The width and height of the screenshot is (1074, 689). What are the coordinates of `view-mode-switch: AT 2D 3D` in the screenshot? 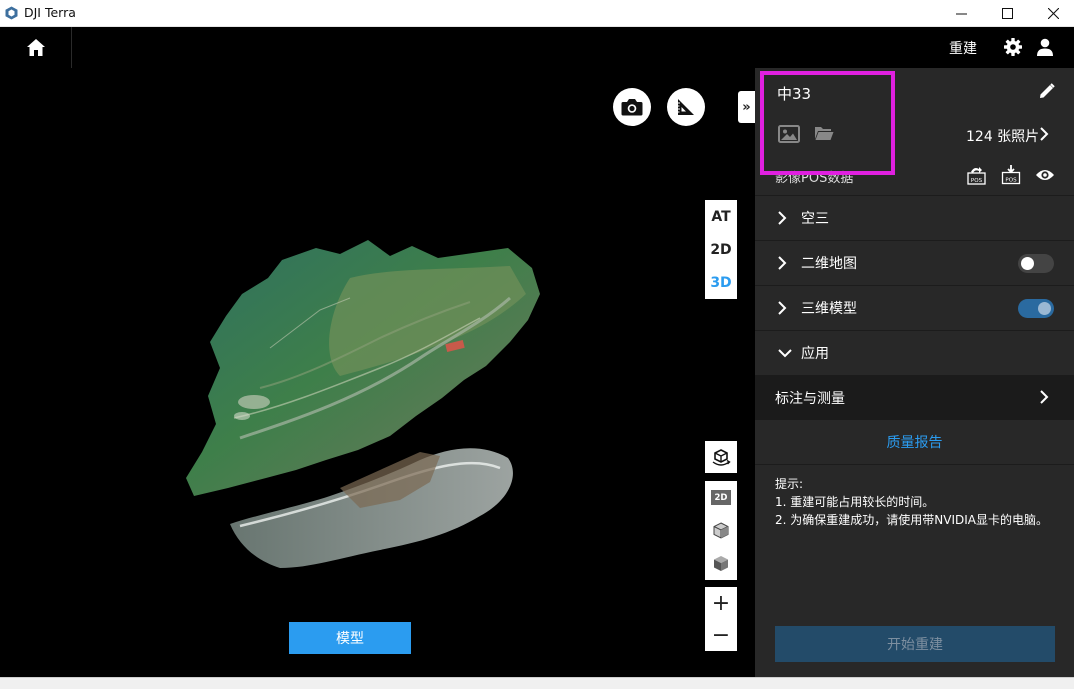 It's located at (721, 249).